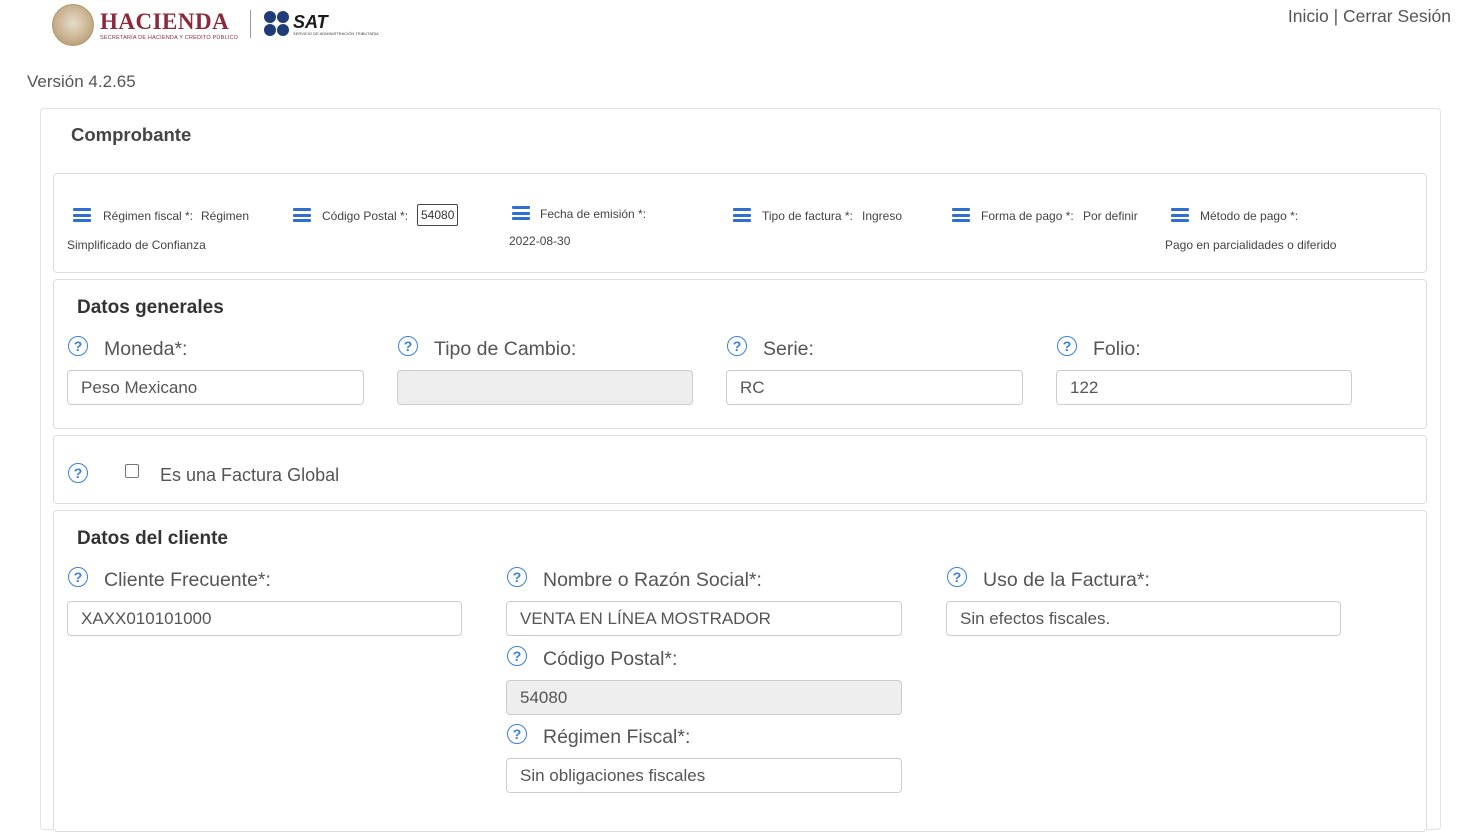  What do you see at coordinates (225, 216) in the screenshot?
I see `regimen-value-1: Régimen` at bounding box center [225, 216].